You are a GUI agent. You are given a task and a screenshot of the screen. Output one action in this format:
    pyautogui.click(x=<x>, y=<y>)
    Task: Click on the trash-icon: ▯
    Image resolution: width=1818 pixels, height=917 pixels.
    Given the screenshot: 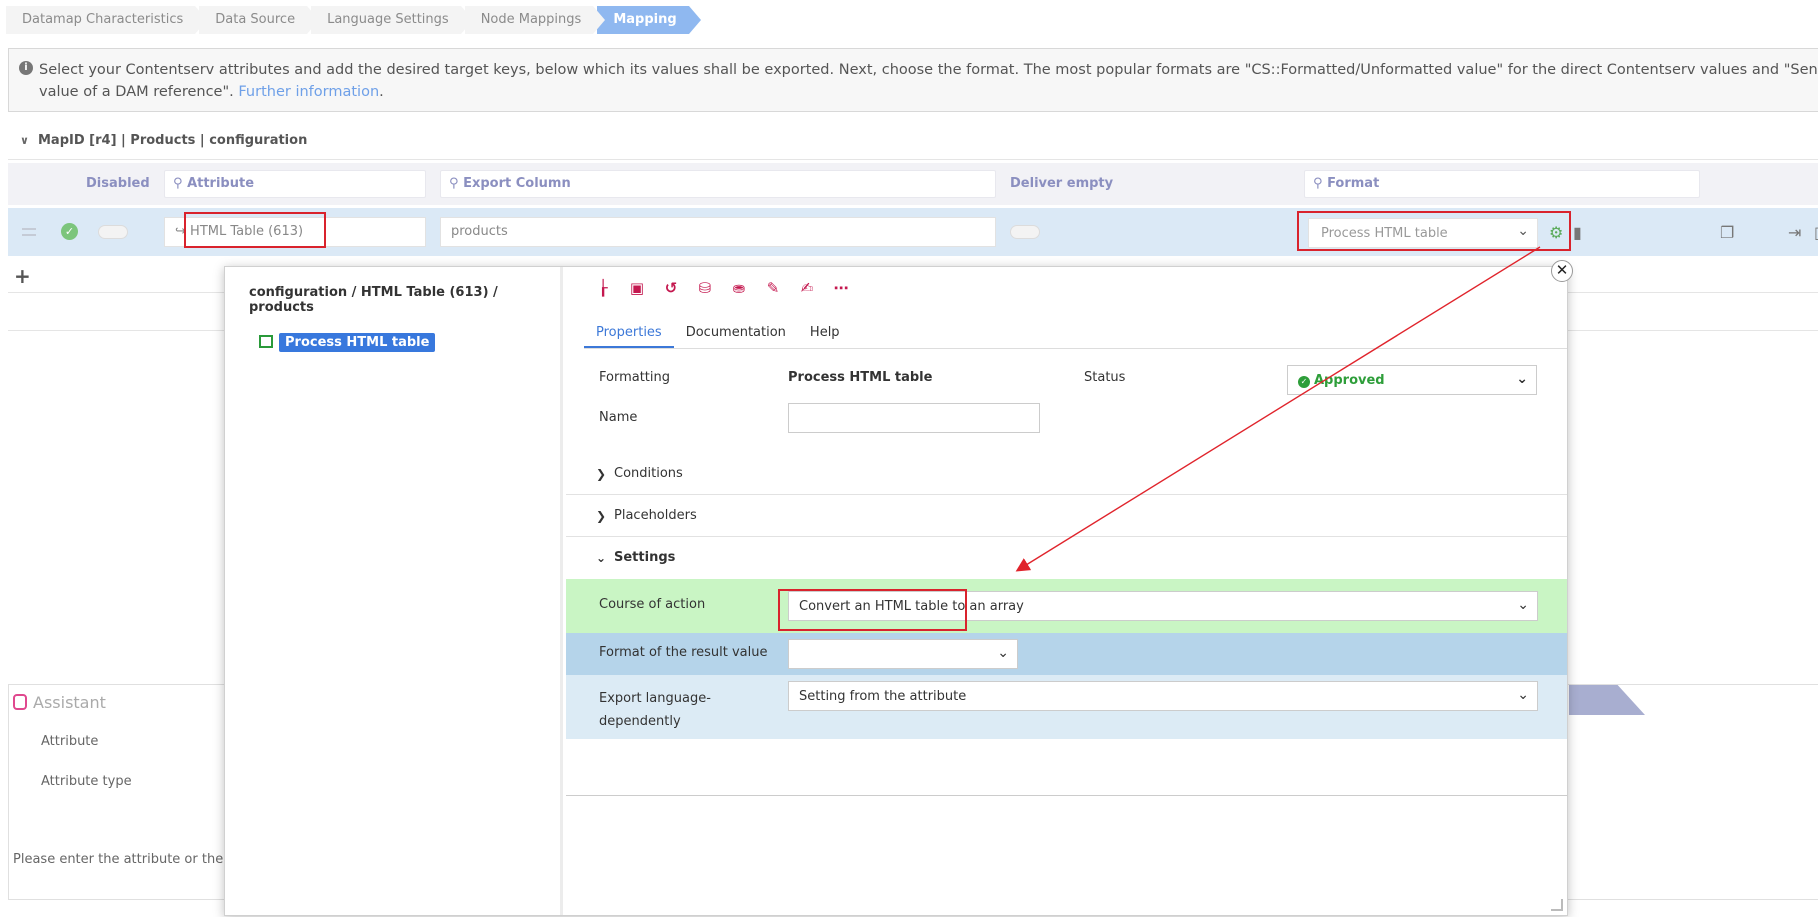 What is the action you would take?
    pyautogui.click(x=1816, y=232)
    